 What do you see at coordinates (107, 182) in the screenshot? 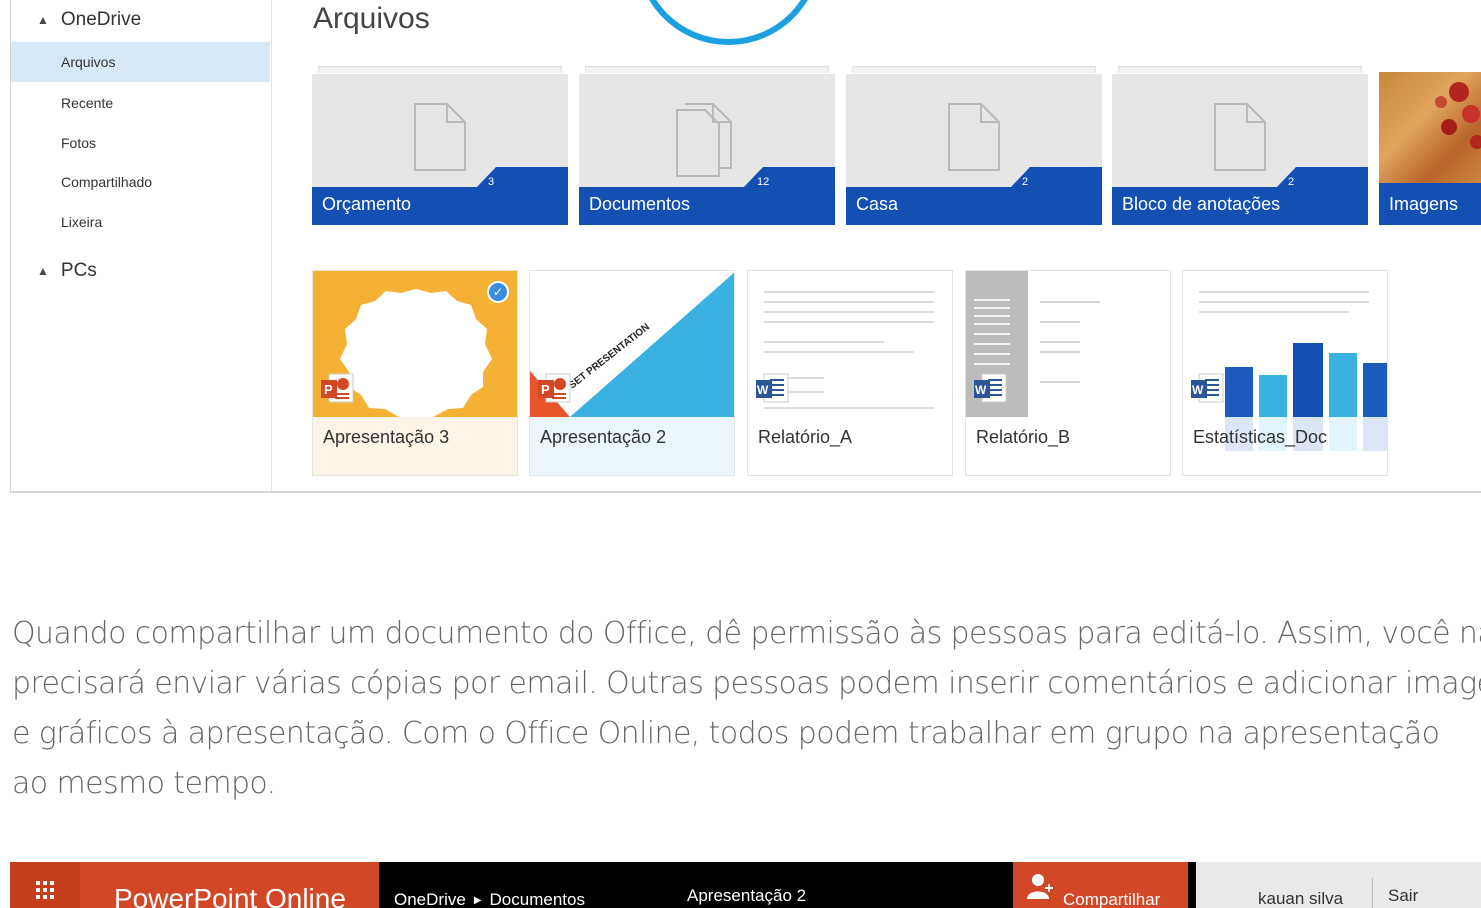
I see `sidebar-item-label: Compartilhado` at bounding box center [107, 182].